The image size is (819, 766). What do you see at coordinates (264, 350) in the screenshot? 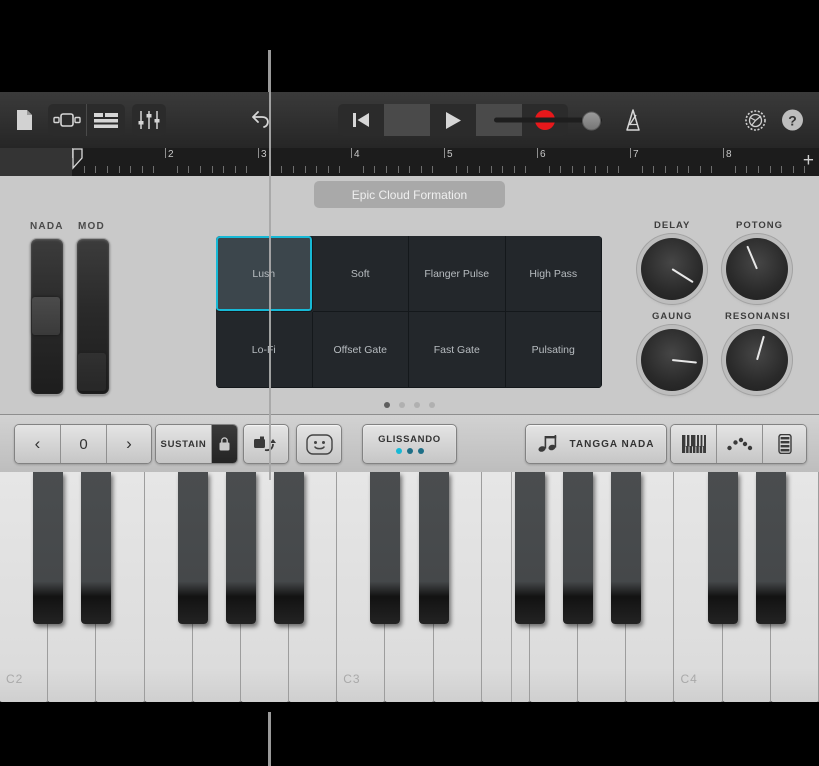
I see `pad-lo-fi: Lo-Fi` at bounding box center [264, 350].